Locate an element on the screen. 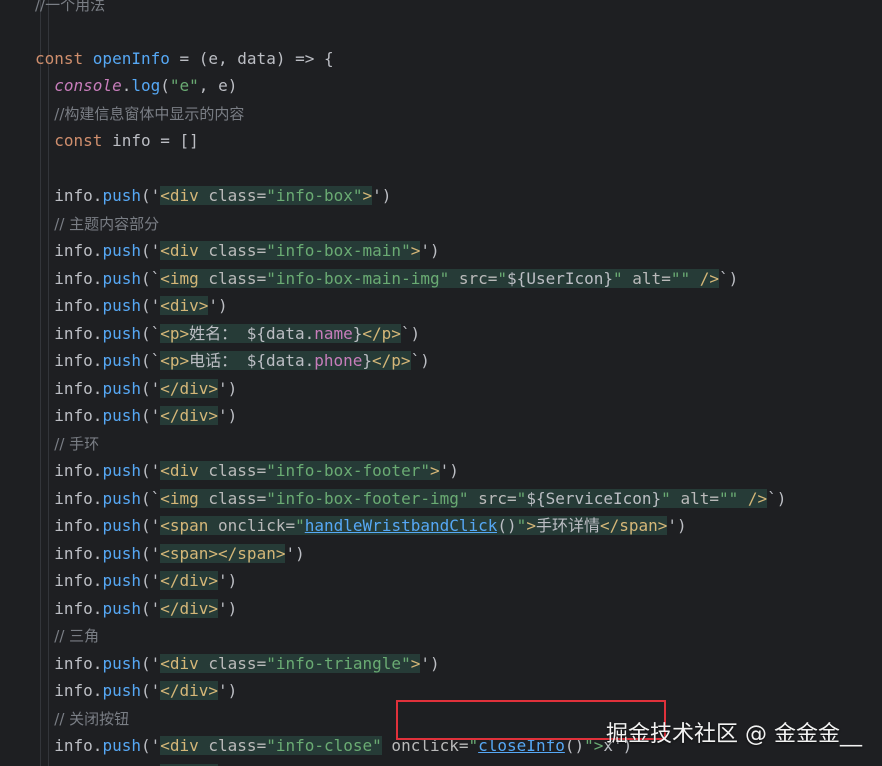  code-token: "info-box-main" is located at coordinates (338, 250).